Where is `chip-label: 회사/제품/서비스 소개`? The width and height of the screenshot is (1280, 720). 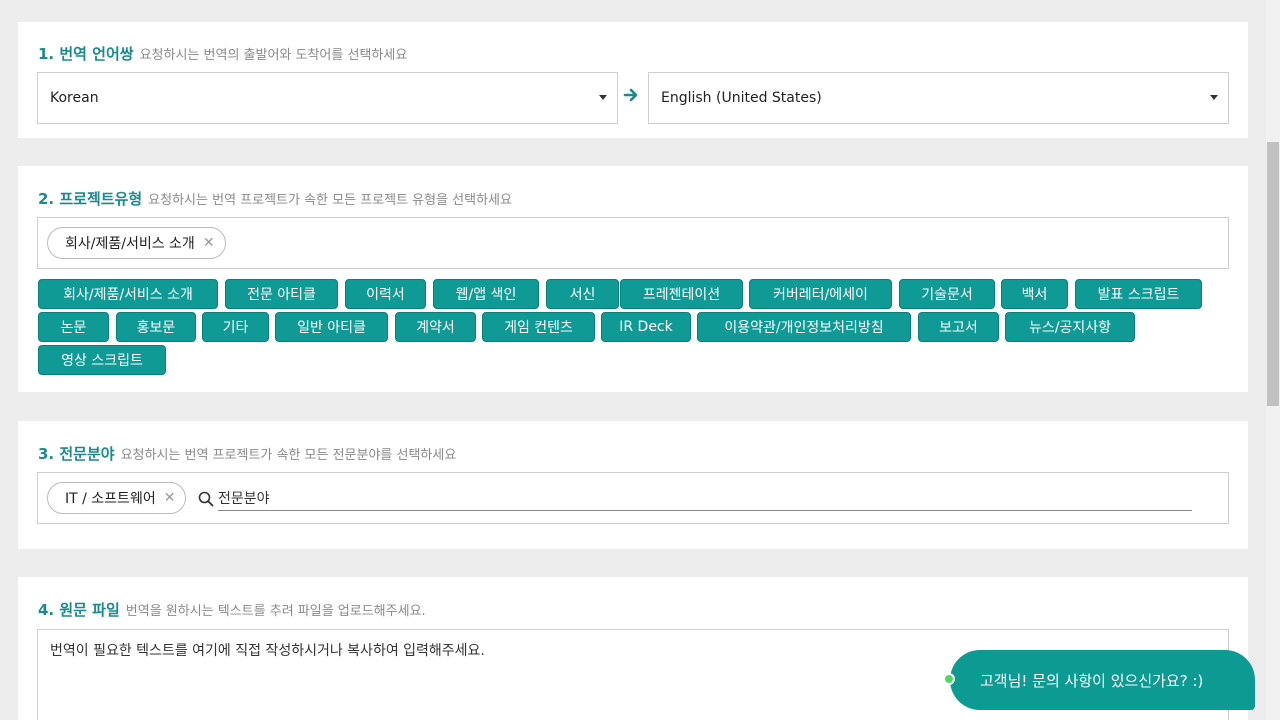 chip-label: 회사/제품/서비스 소개 is located at coordinates (130, 244).